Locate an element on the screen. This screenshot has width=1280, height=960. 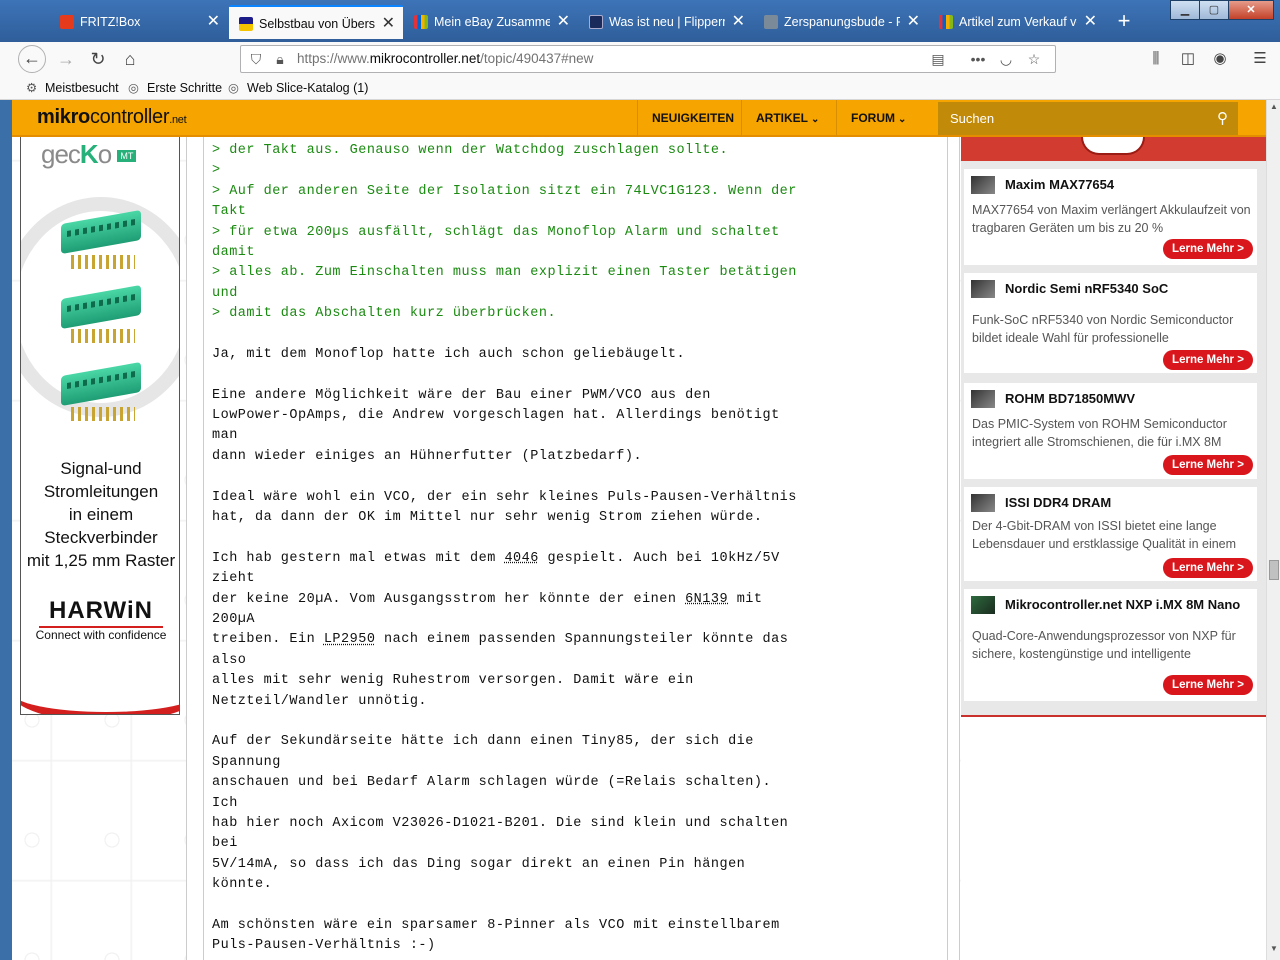
post-line: könnte. is located at coordinates (242, 885).